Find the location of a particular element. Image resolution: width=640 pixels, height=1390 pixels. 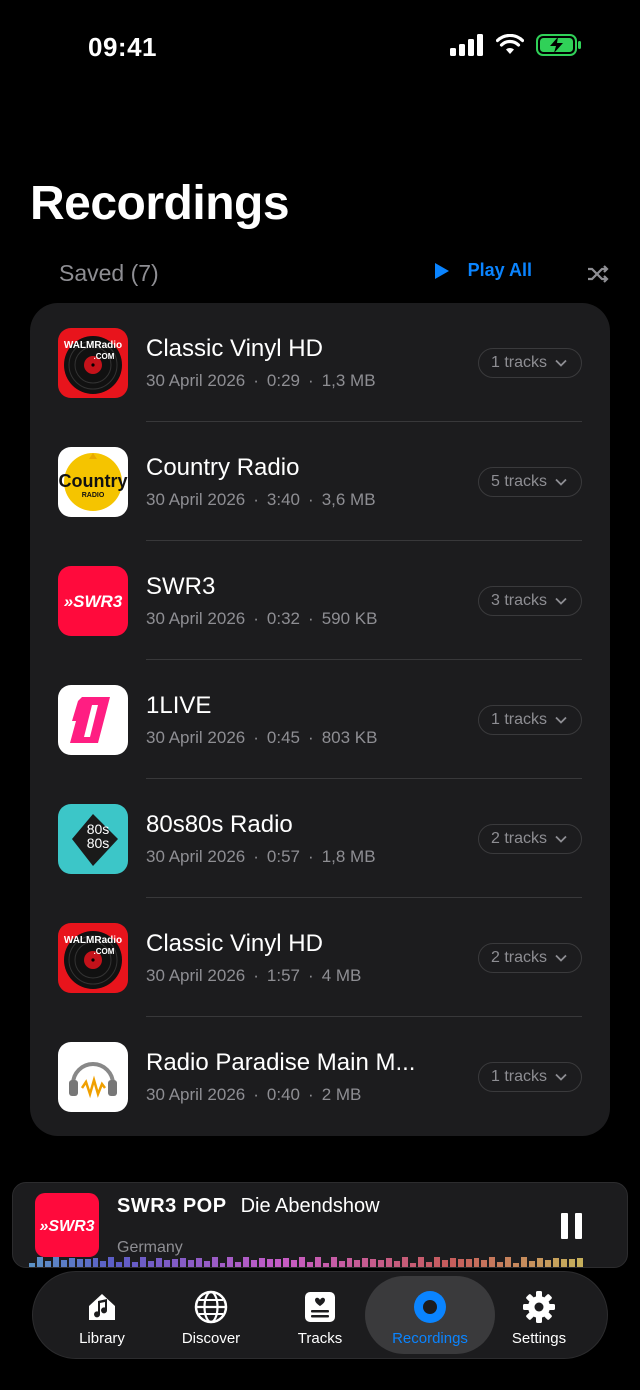

80s80s-logo: 80s 80s is located at coordinates (93, 839).